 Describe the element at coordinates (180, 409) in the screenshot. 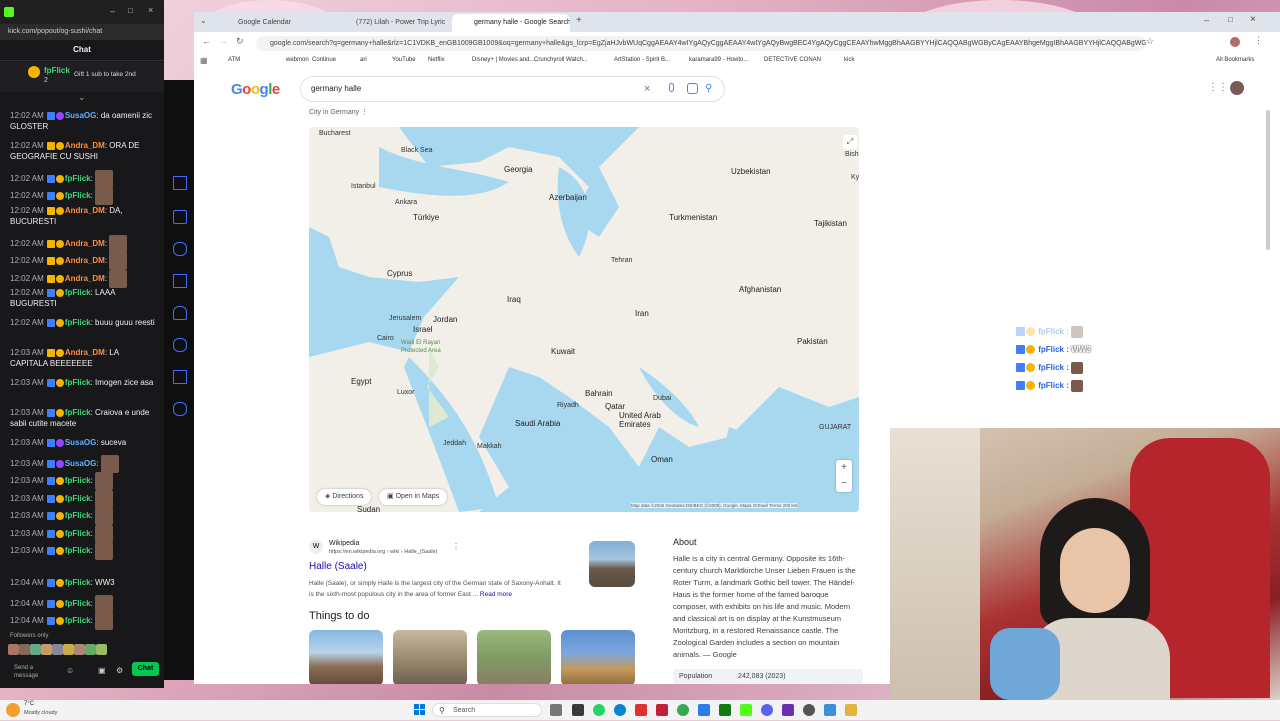

I see `profile-icon` at that location.